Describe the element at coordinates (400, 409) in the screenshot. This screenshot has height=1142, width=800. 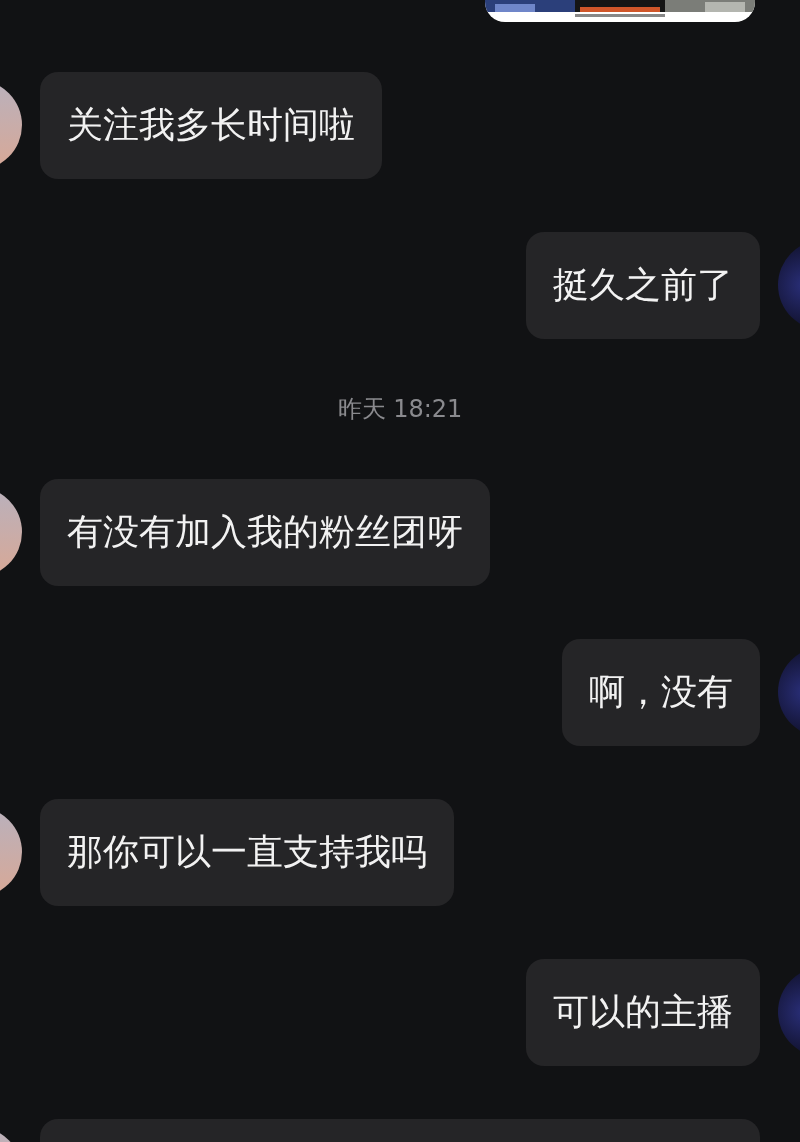
I see `timestamp: 昨天 18:21` at that location.